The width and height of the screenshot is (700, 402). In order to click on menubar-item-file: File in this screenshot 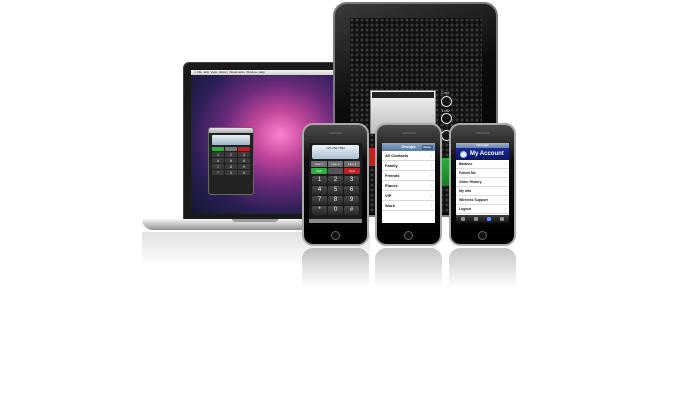, I will do `click(199, 72)`.